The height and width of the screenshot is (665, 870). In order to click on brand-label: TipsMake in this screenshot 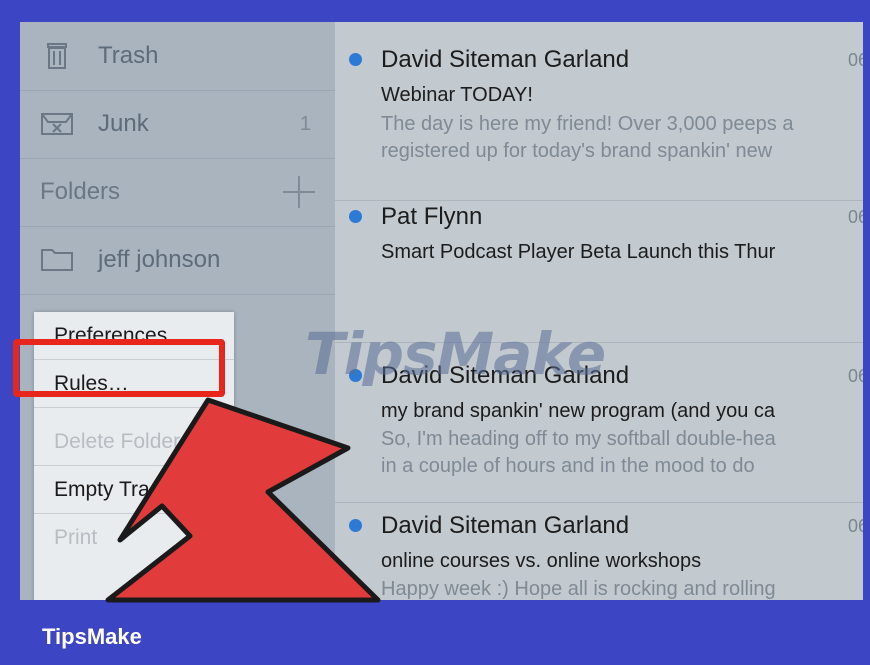, I will do `click(92, 636)`.